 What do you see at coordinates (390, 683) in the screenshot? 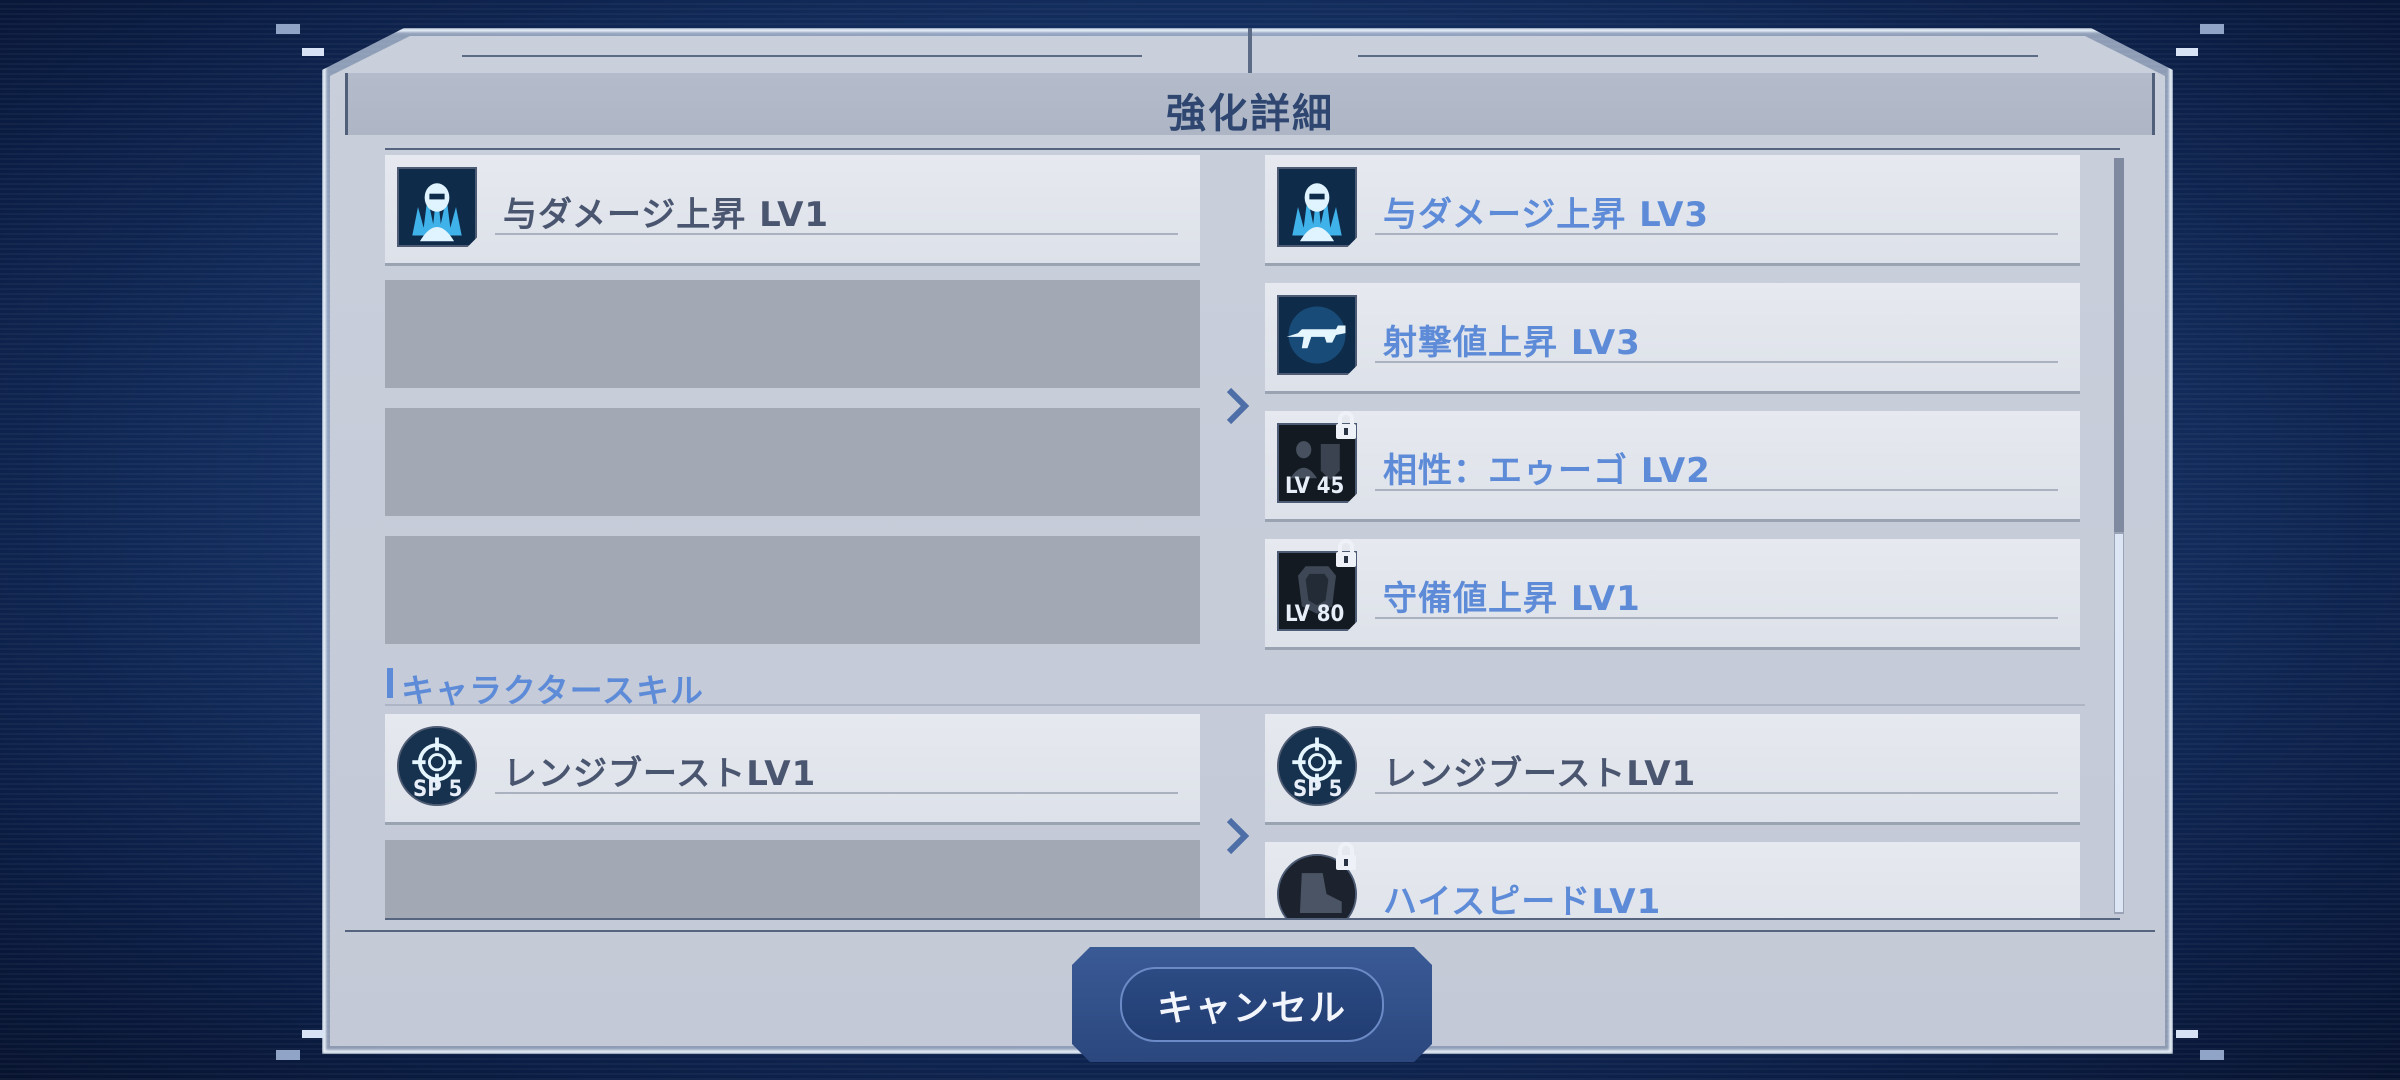
I see `section-accent-bar` at bounding box center [390, 683].